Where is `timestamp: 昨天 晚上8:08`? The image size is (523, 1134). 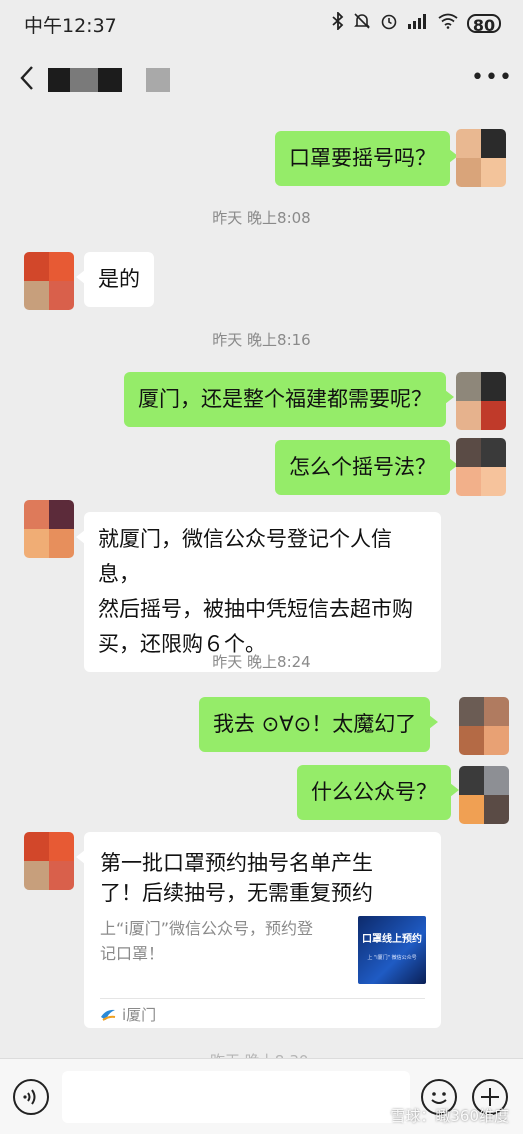
timestamp: 昨天 晚上8:08 is located at coordinates (261, 218).